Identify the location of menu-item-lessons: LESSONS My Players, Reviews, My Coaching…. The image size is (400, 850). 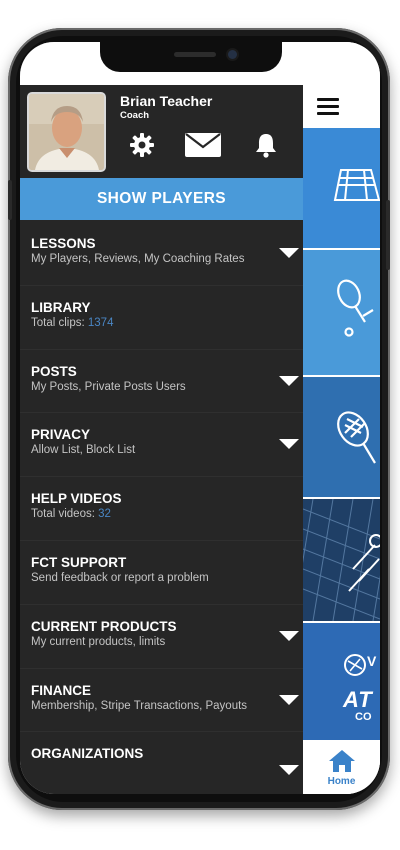
(161, 254).